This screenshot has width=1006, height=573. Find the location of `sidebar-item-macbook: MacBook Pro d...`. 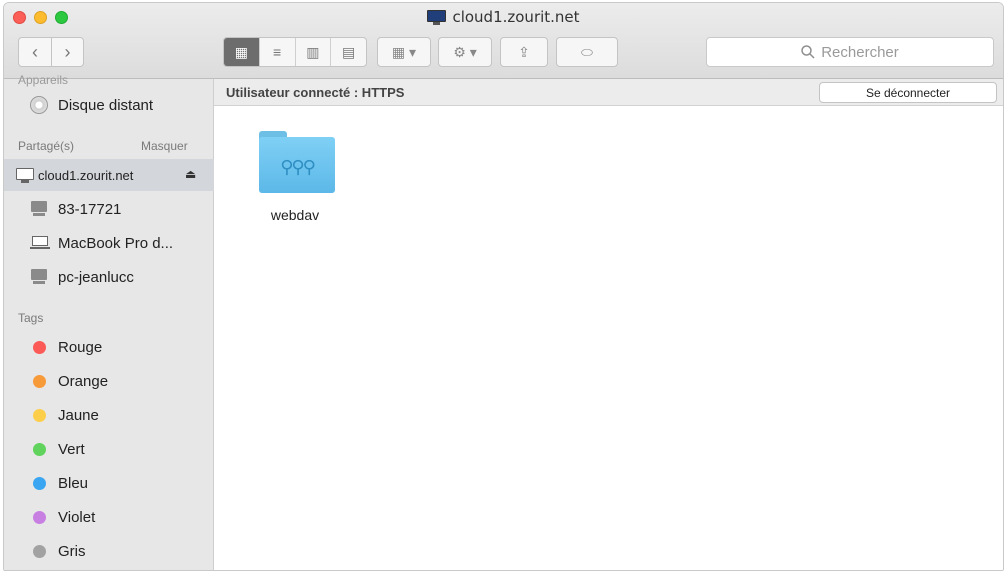

sidebar-item-macbook: MacBook Pro d... is located at coordinates (109, 243).